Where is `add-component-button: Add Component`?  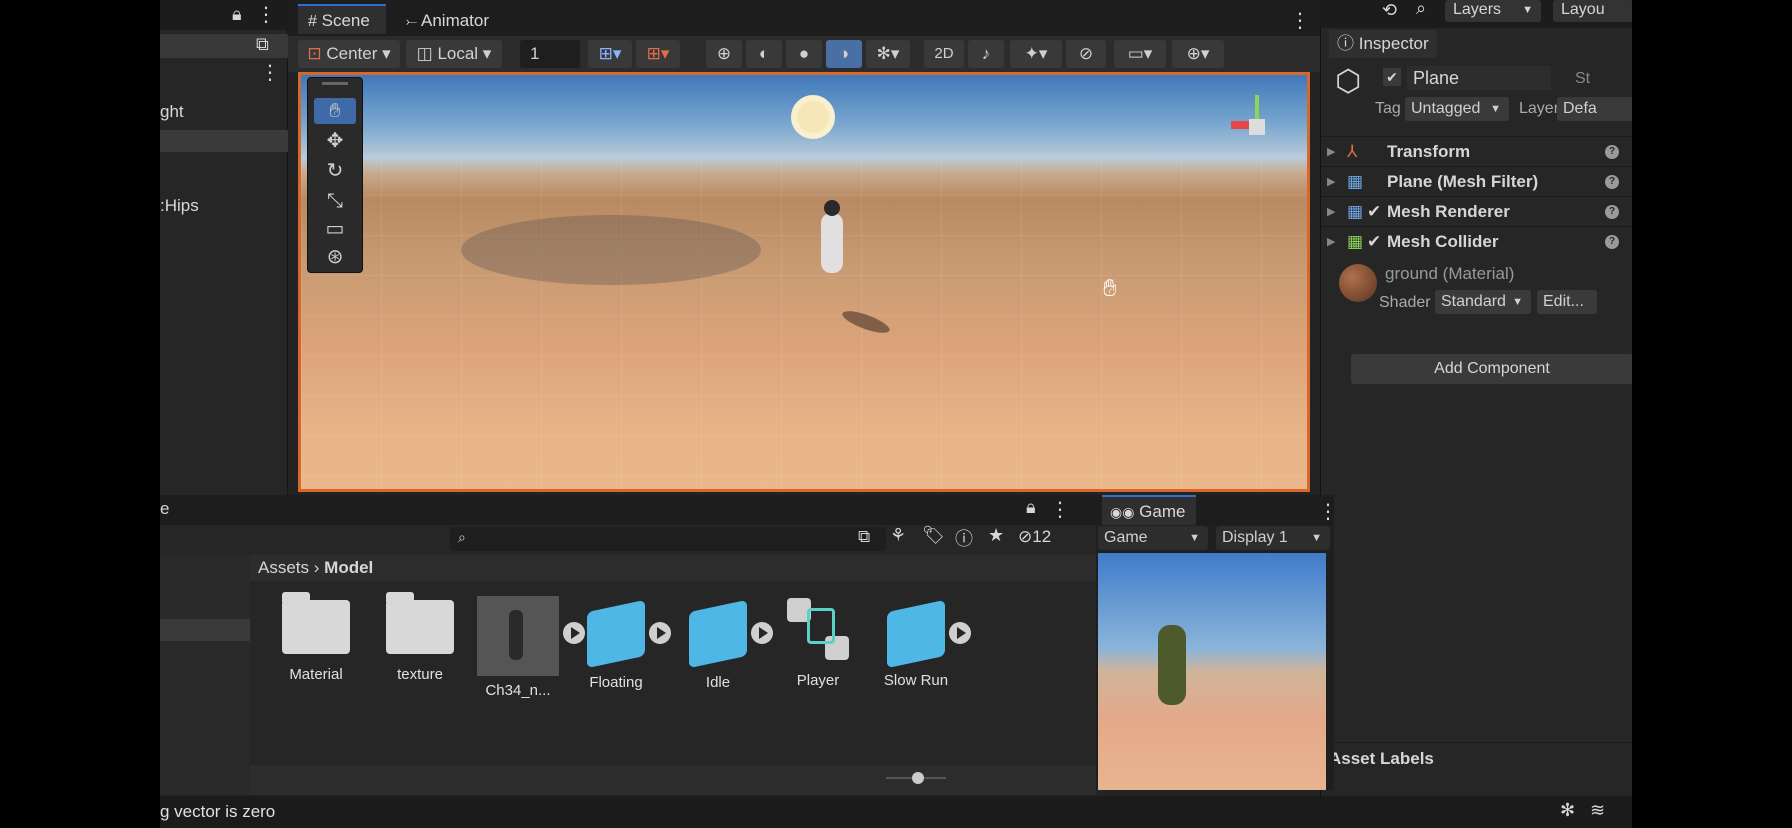 add-component-button: Add Component is located at coordinates (1491, 369).